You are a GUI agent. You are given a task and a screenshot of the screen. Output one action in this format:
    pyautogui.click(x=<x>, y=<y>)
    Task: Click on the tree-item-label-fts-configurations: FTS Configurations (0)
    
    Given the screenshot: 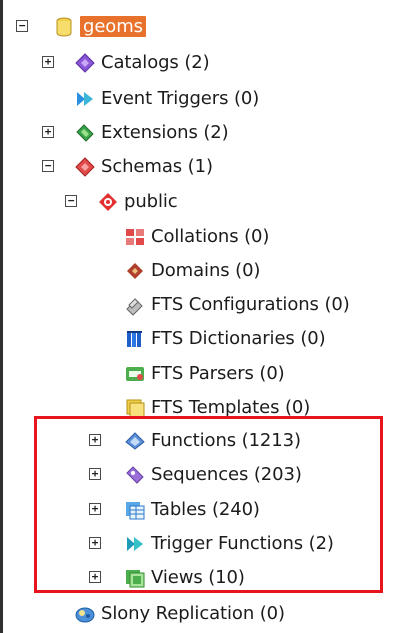 What is the action you would take?
    pyautogui.click(x=250, y=304)
    